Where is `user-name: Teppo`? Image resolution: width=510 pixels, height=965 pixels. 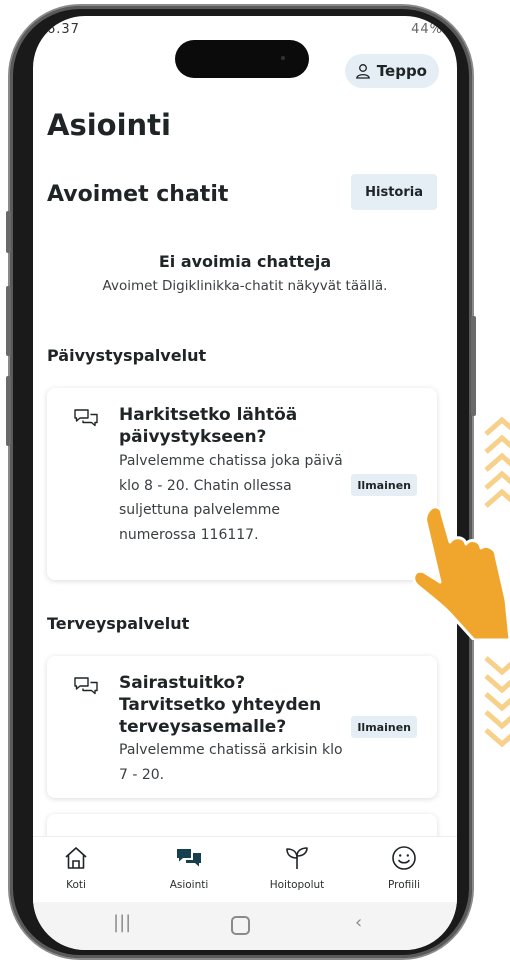
user-name: Teppo is located at coordinates (401, 71).